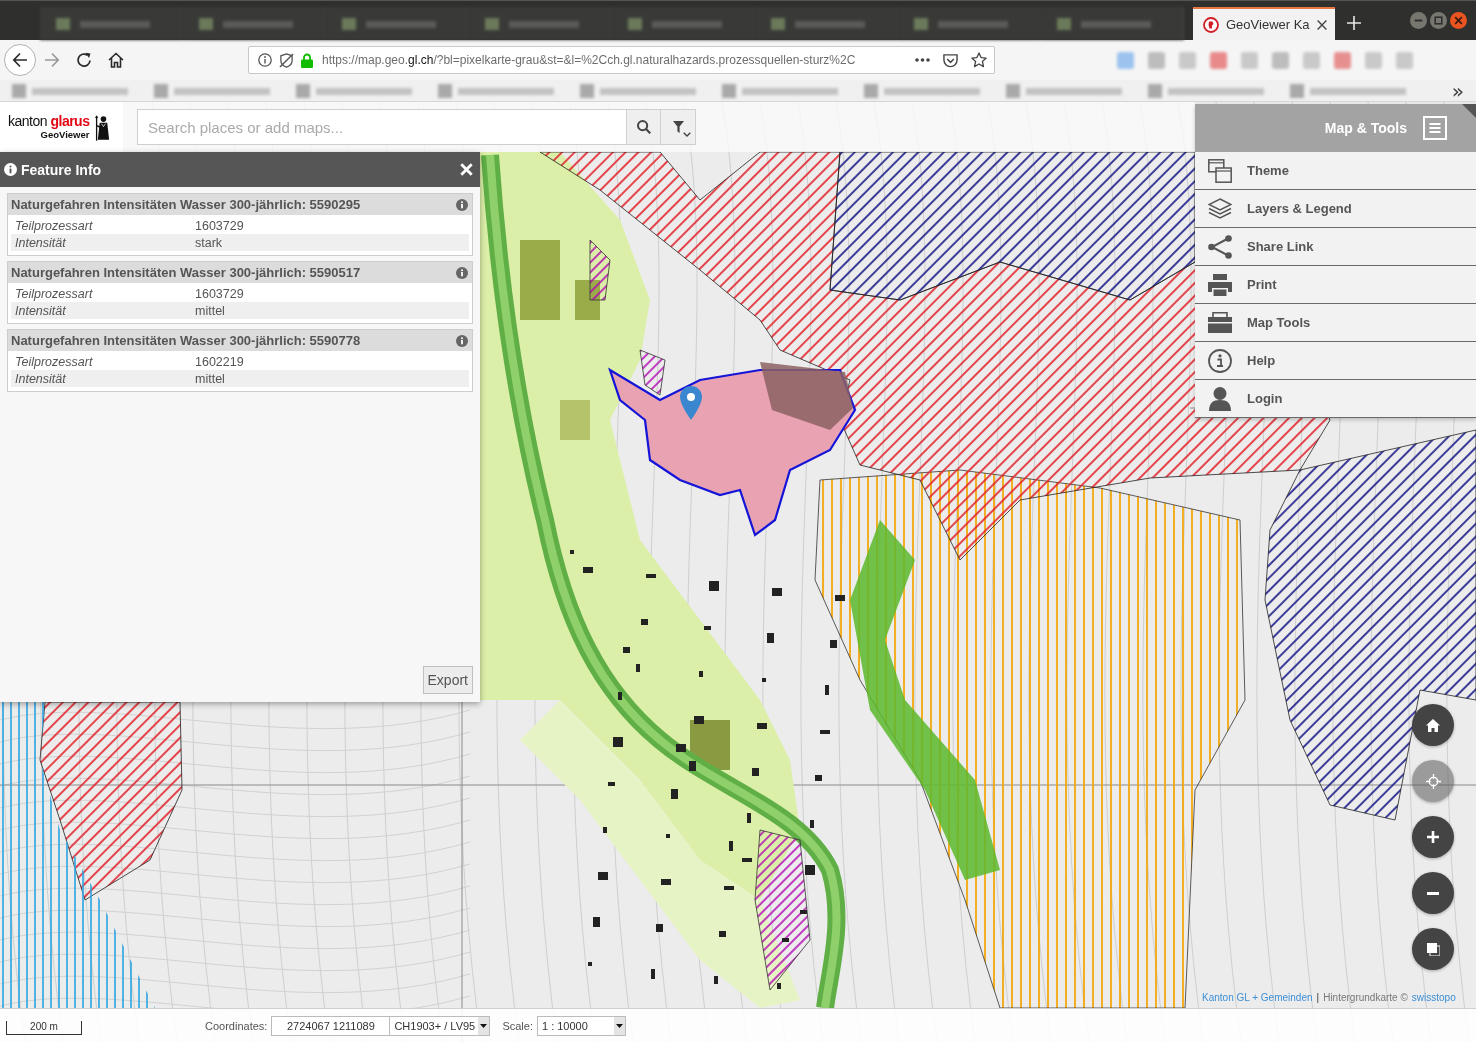  I want to click on minimize-icon, so click(1418, 20).